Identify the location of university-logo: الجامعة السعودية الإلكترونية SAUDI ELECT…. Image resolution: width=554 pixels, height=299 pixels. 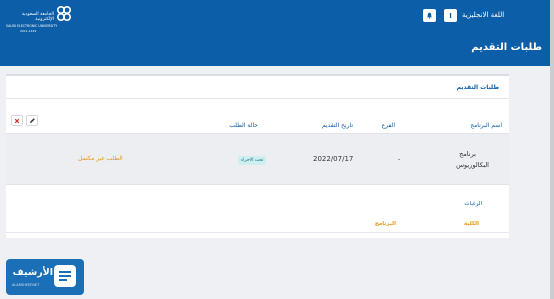
(41, 23).